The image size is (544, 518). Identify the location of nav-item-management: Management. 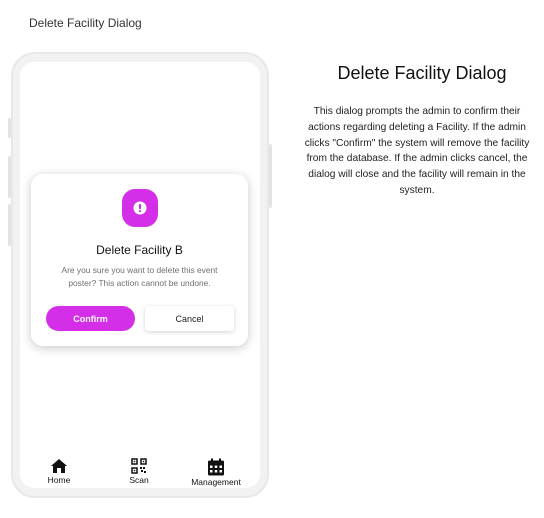
(216, 472).